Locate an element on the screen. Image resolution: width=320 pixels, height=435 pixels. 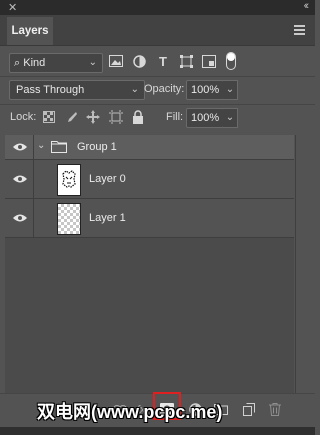
close-icon: ✕ is located at coordinates (12, 7).